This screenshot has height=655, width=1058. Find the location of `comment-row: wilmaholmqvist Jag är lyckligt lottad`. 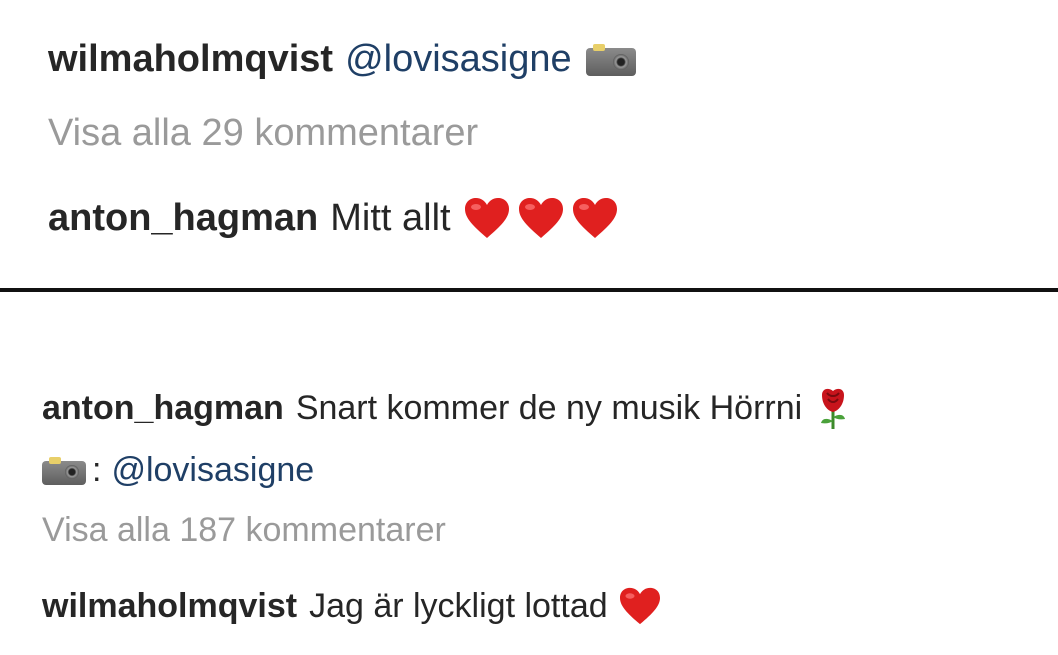

comment-row: wilmaholmqvist Jag är lyckligt lottad is located at coordinates (352, 606).